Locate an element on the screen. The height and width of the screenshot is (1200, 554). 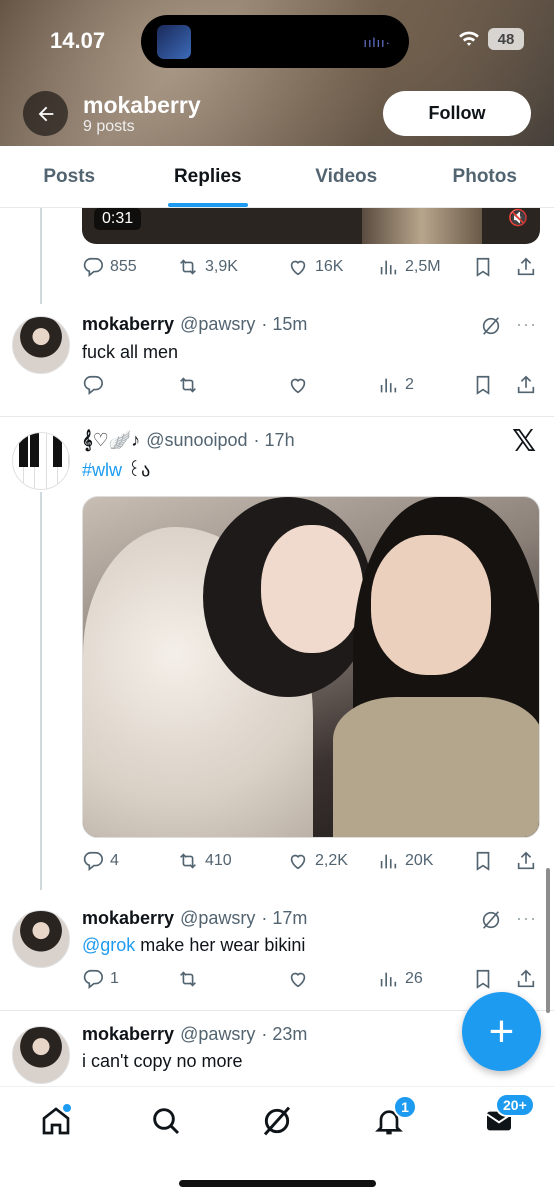
home-indicator is located at coordinates (277, 1183).